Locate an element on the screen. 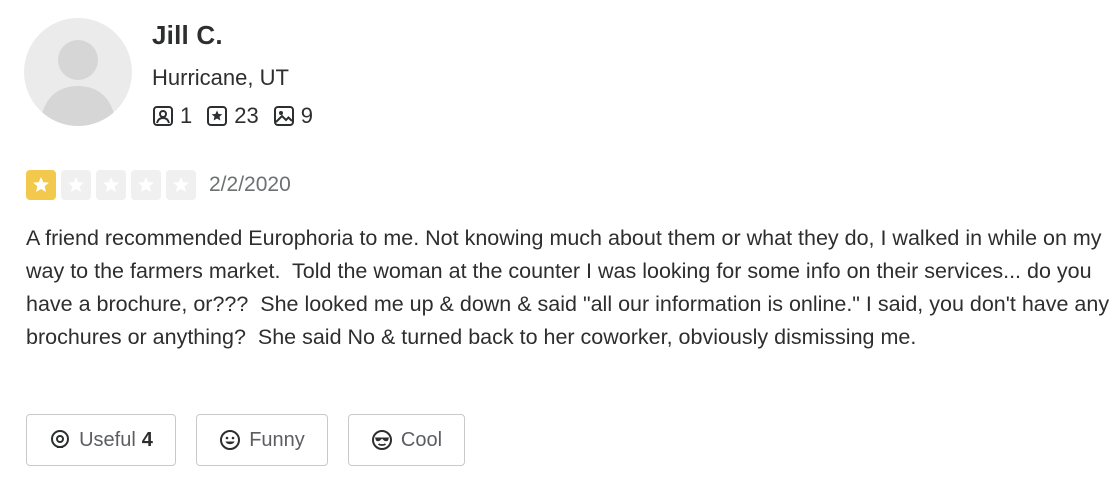 This screenshot has height=488, width=1114. reviews-stat: 23 is located at coordinates (232, 116).